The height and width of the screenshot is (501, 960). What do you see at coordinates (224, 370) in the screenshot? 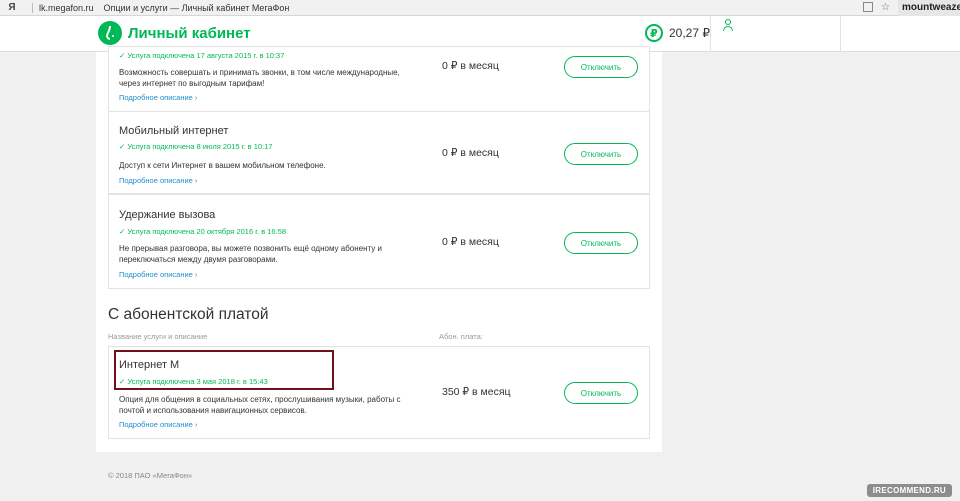
I see `highlight-box` at bounding box center [224, 370].